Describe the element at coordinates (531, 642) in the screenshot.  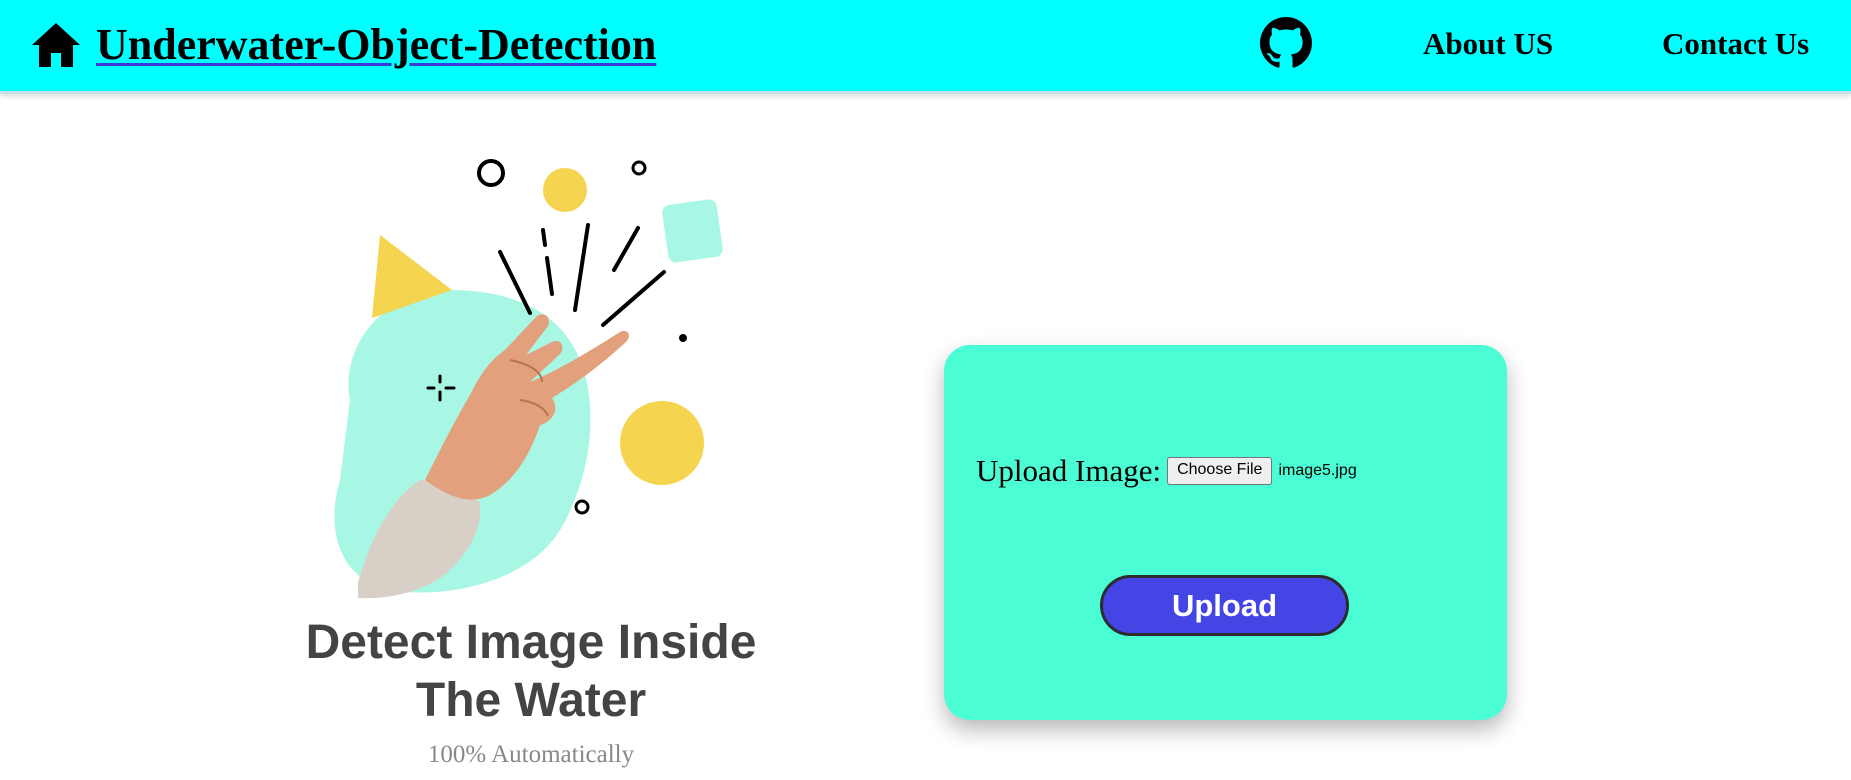
I see `hero-title-line-1: Detect Image Inside` at that location.